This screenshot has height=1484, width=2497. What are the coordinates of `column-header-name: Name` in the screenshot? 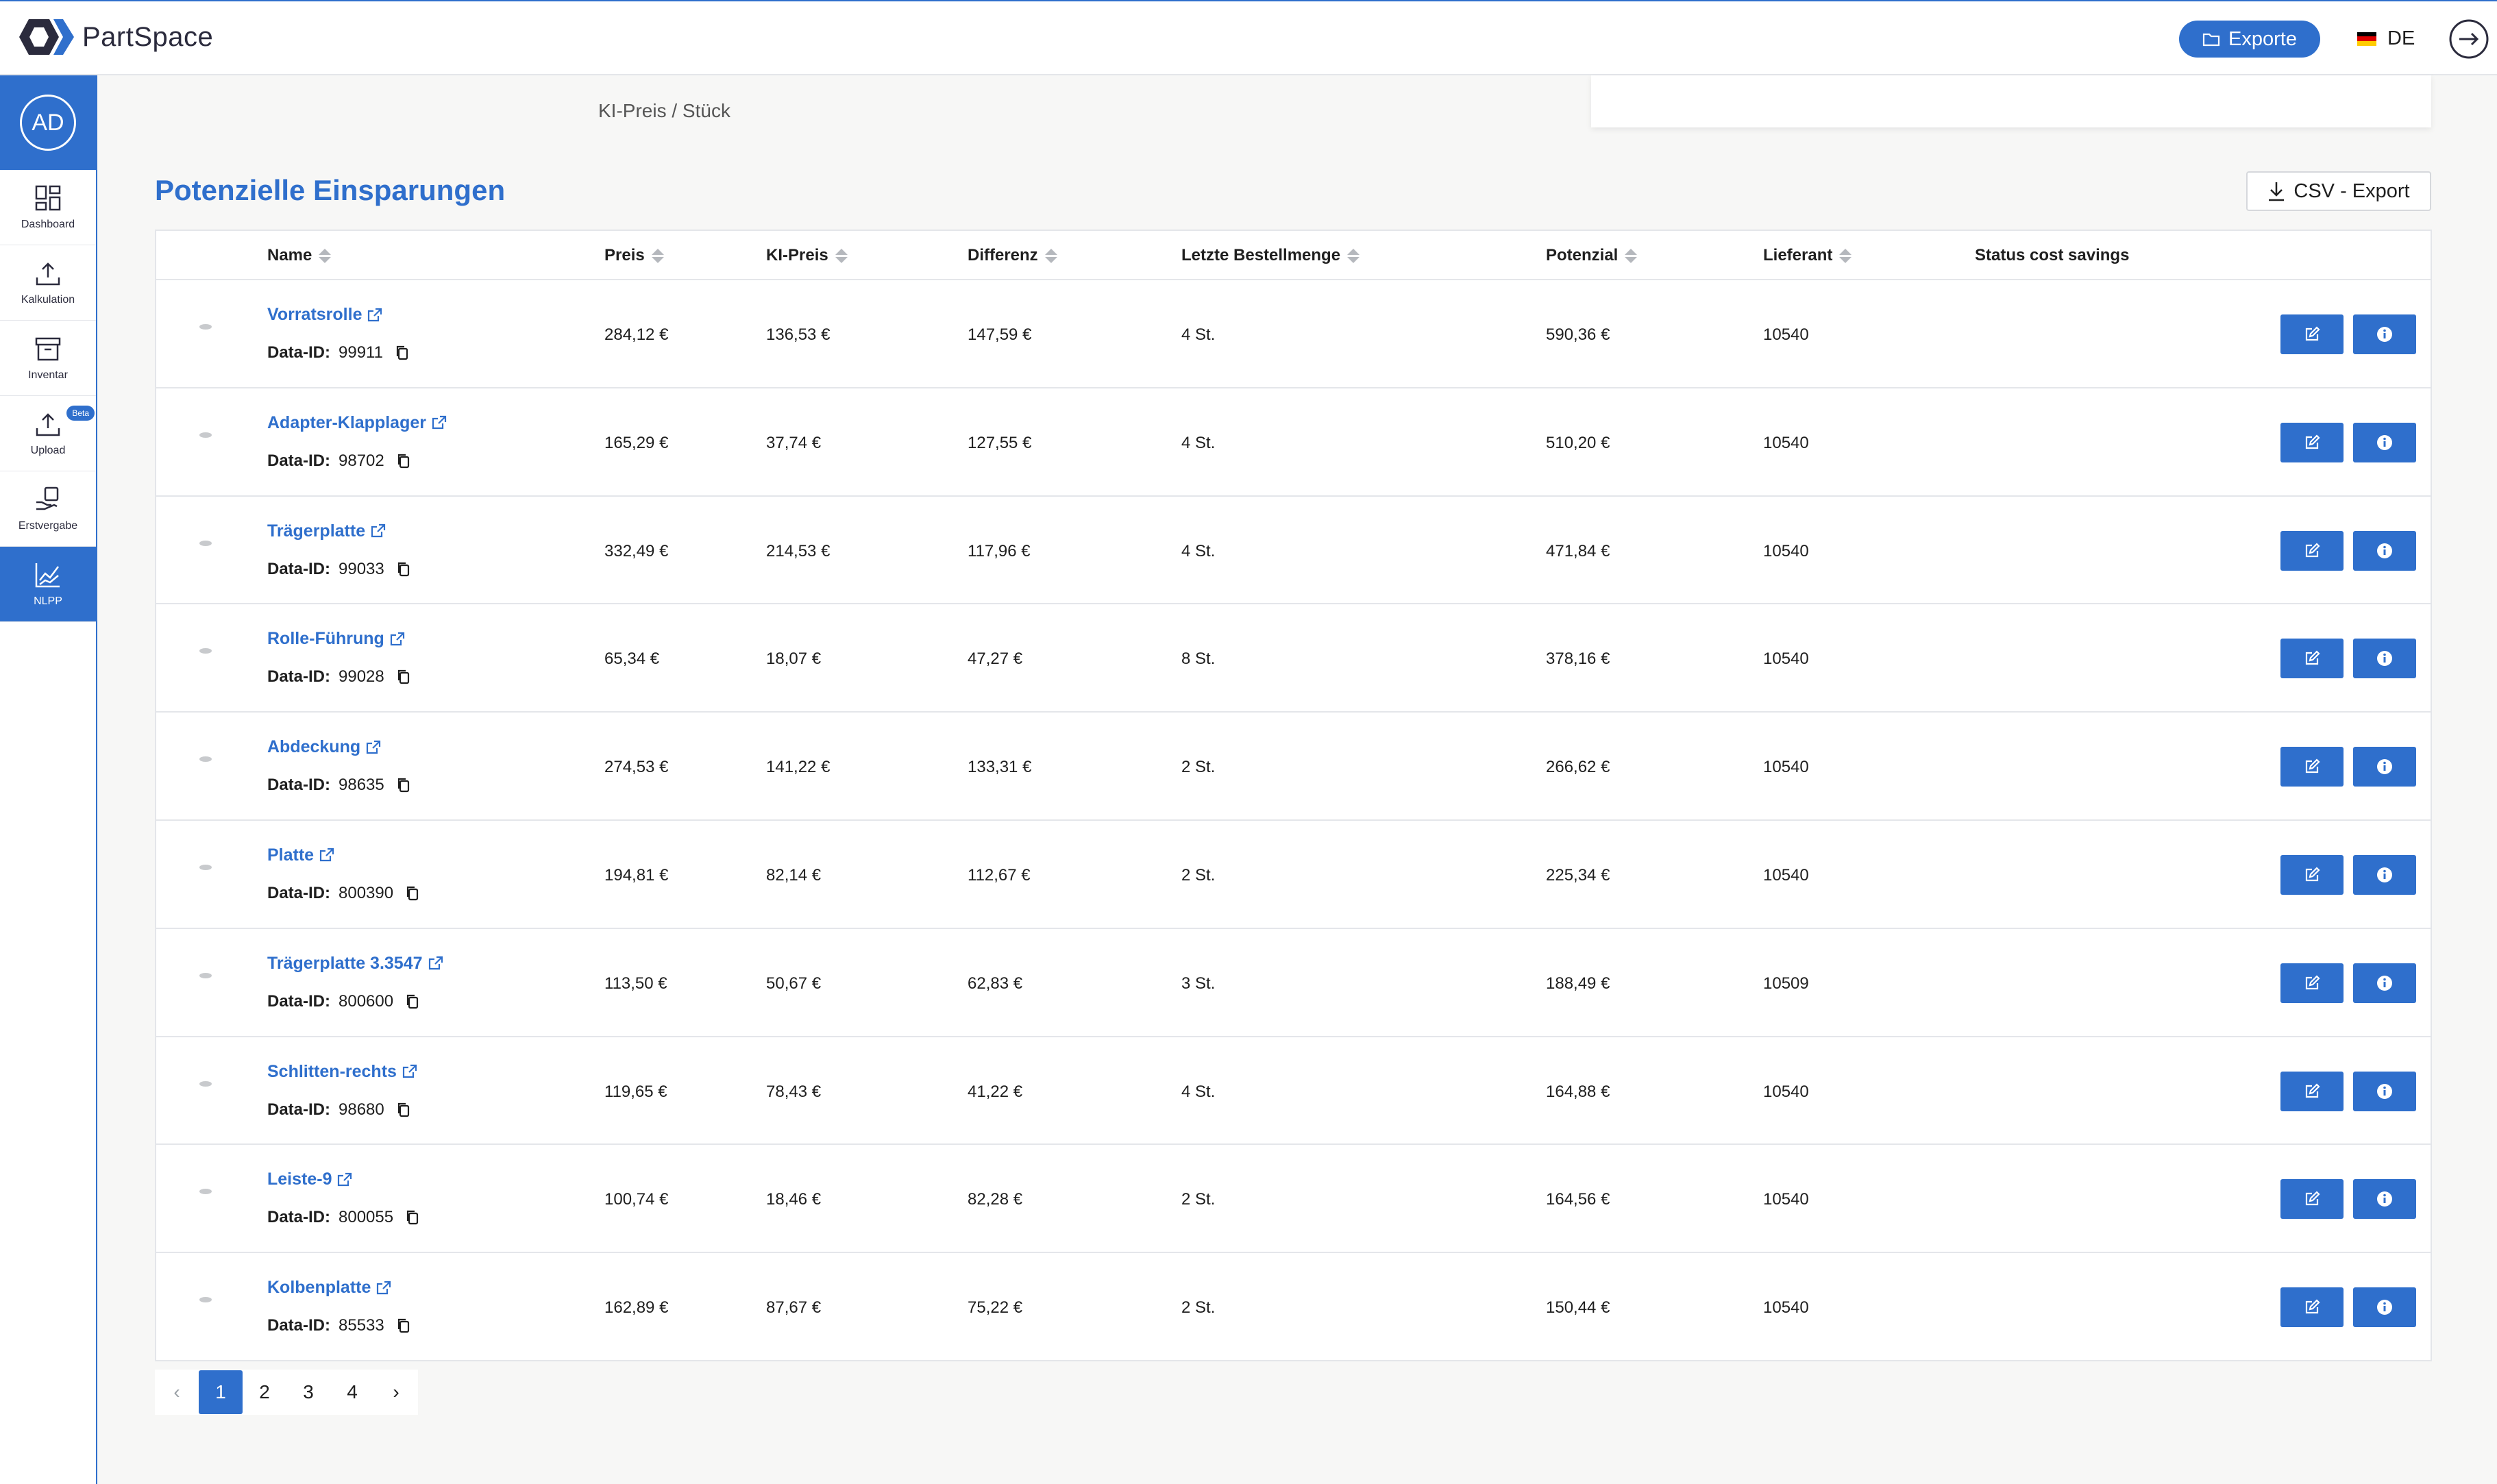 It's located at (299, 255).